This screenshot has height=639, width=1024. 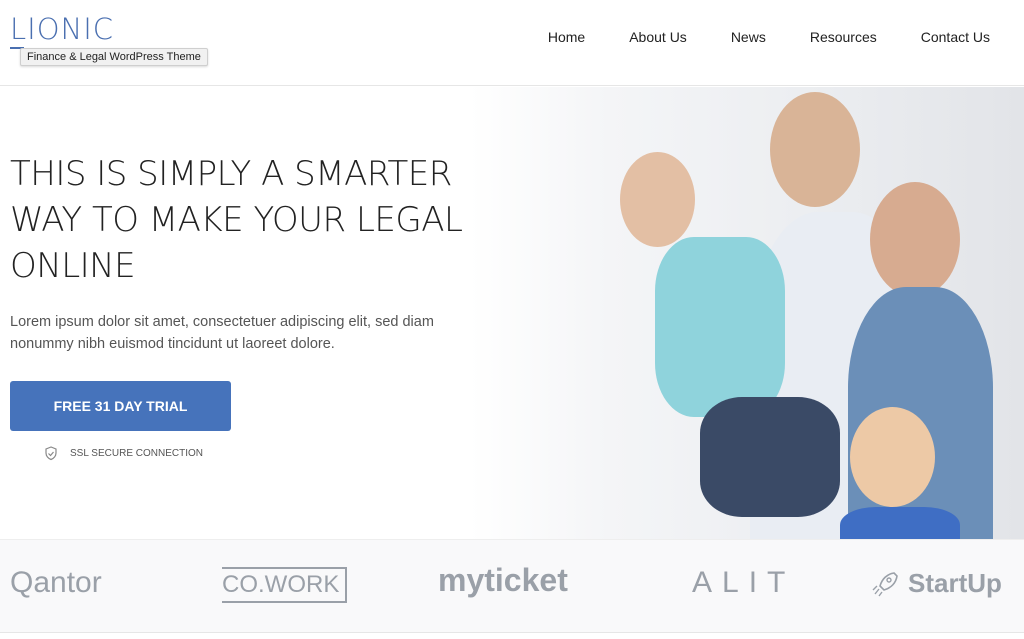 What do you see at coordinates (120, 406) in the screenshot?
I see `free-trial-button: FREE 31 DAY TRIAL` at bounding box center [120, 406].